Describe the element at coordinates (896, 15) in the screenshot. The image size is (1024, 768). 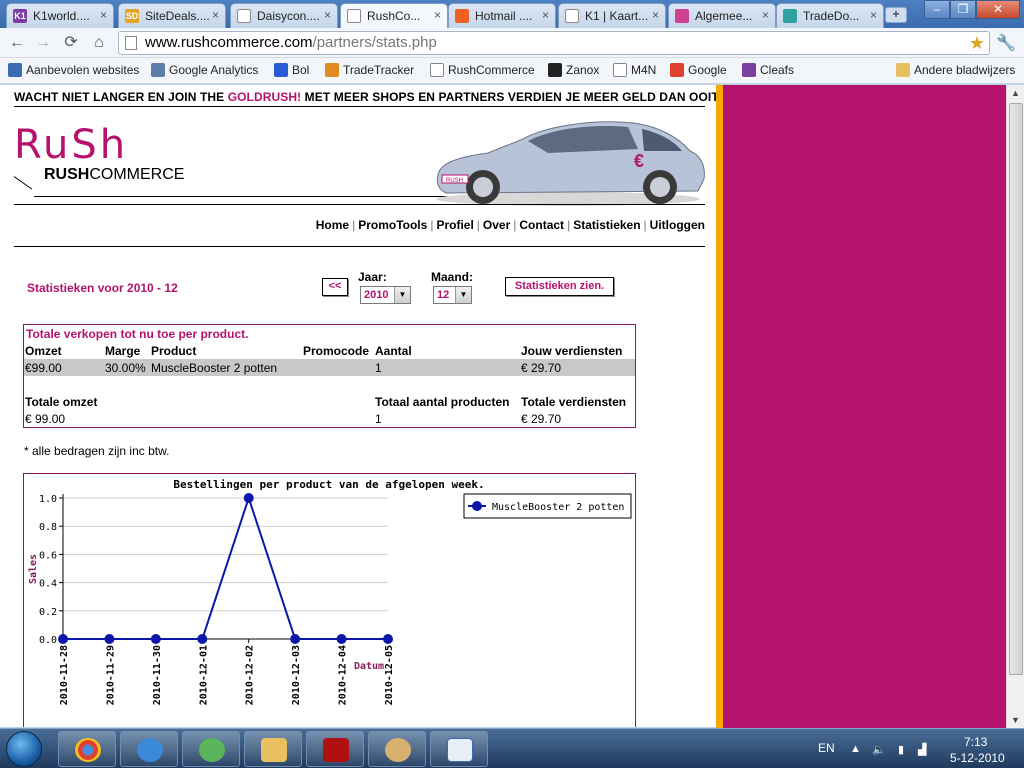
I see `new-tab-button: +` at that location.